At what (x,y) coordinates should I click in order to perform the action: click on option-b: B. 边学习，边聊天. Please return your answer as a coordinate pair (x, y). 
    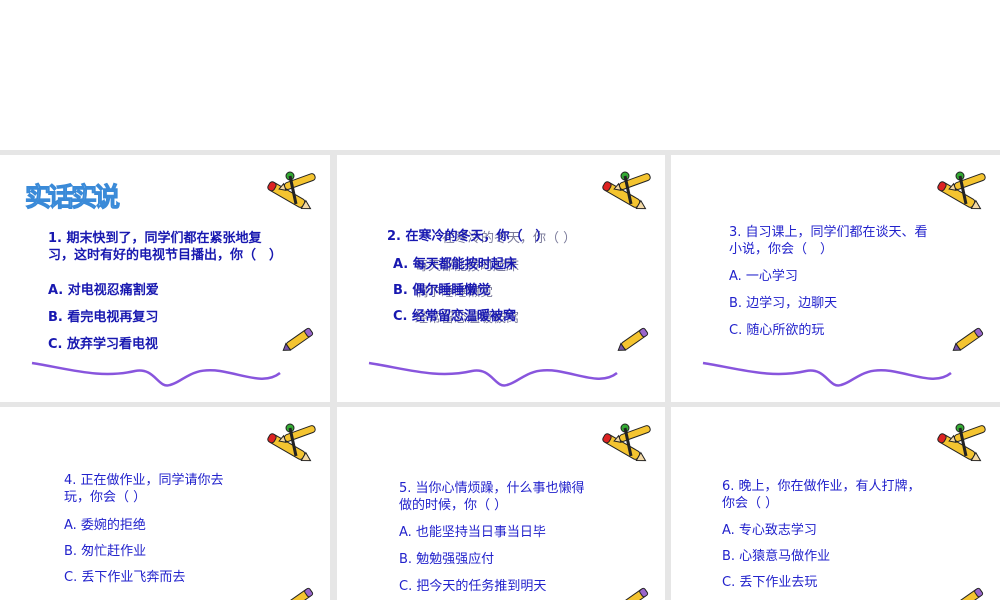
    Looking at the image, I should click on (783, 303).